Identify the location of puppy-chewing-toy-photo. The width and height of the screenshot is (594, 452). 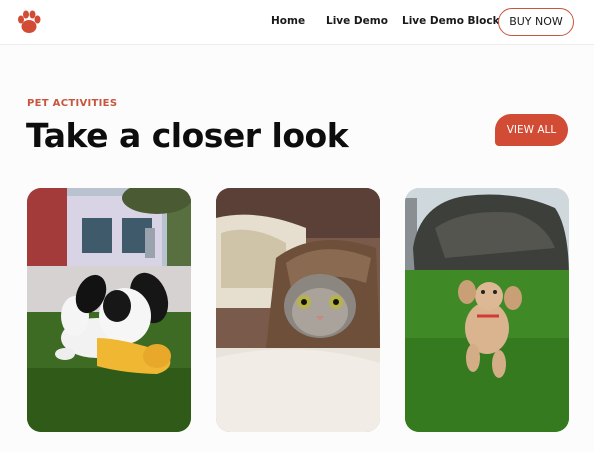
(109, 310).